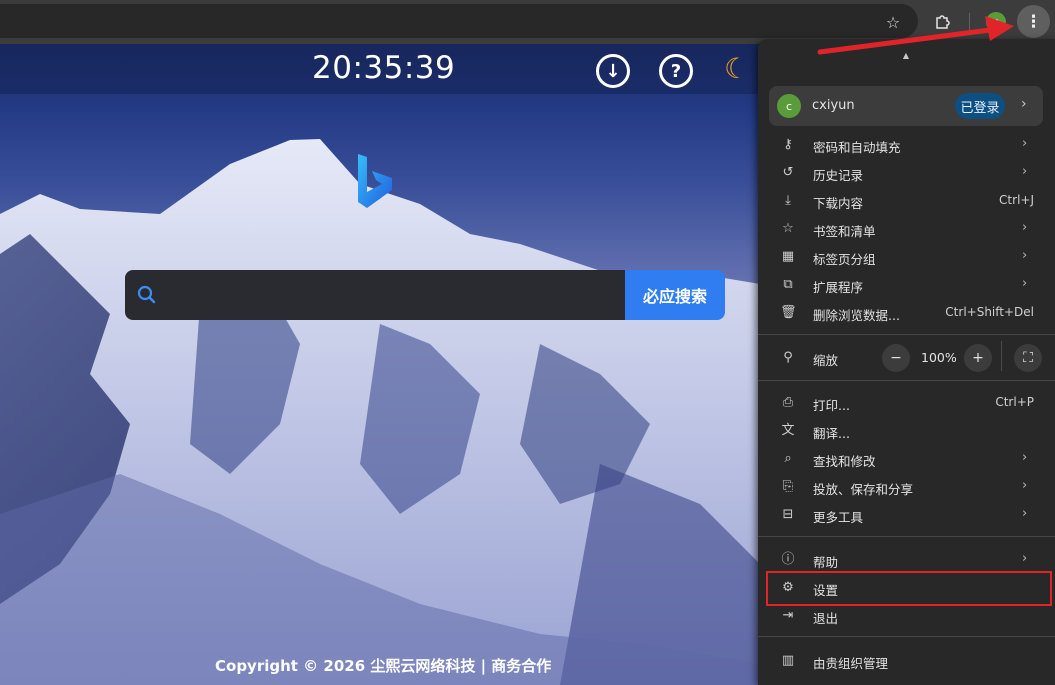 The width and height of the screenshot is (1055, 685). What do you see at coordinates (375, 181) in the screenshot?
I see `bing-logo-icon` at bounding box center [375, 181].